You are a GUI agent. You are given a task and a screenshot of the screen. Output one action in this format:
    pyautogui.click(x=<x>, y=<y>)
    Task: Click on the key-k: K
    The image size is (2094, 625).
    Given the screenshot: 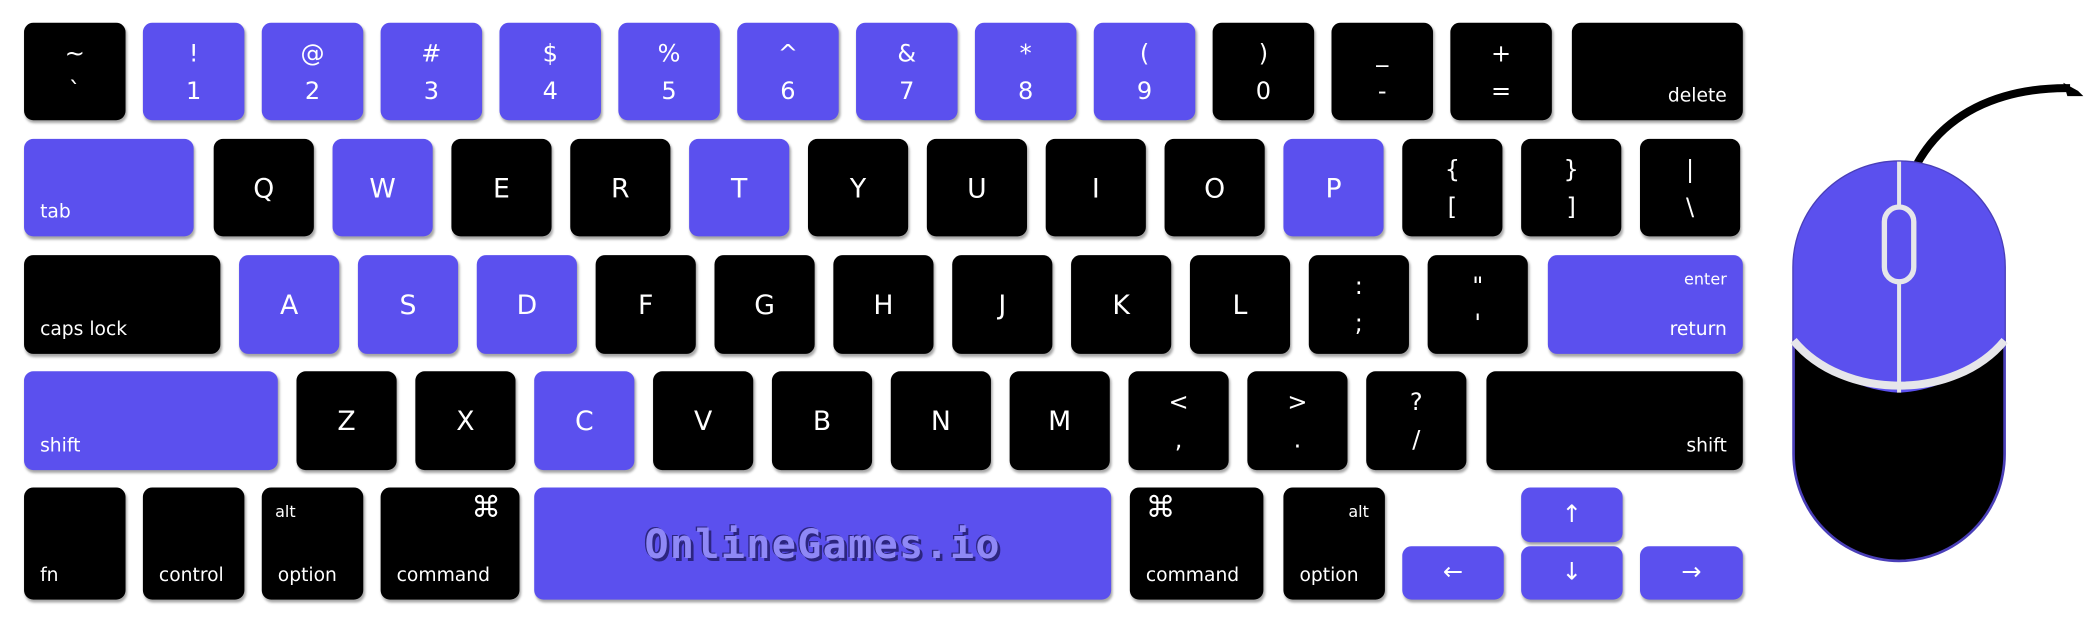 What is the action you would take?
    pyautogui.click(x=1121, y=304)
    